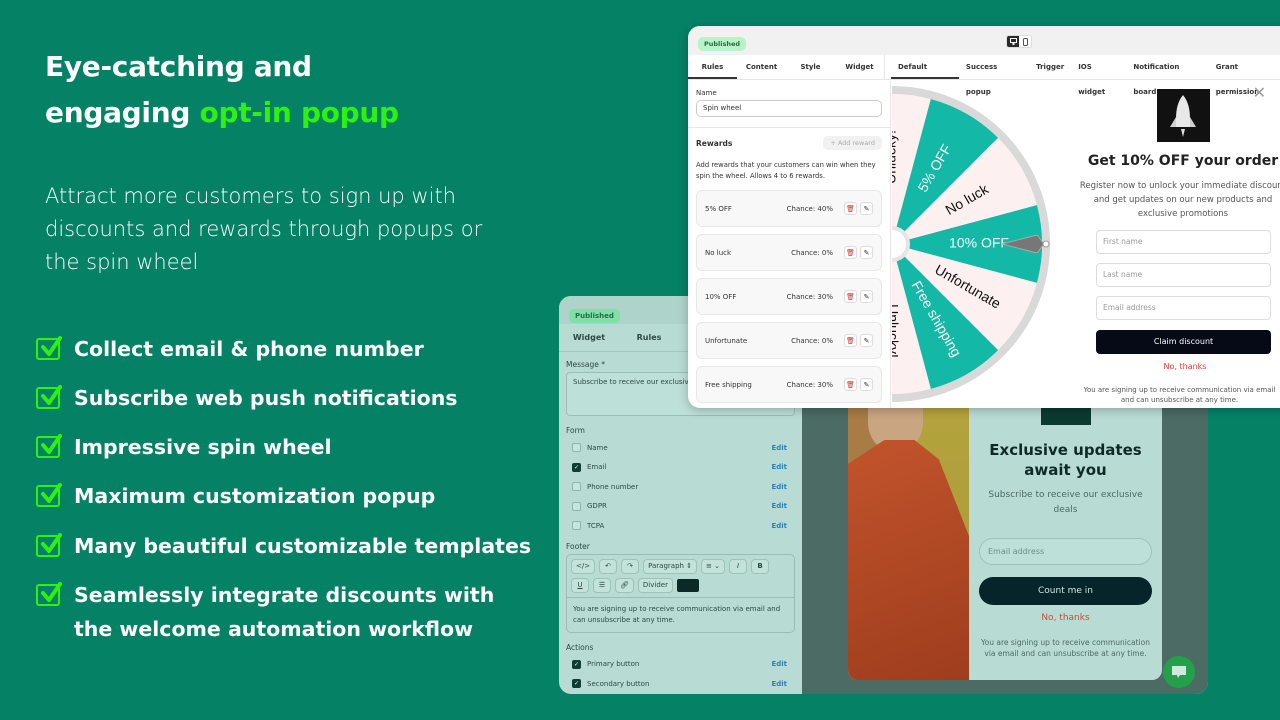  What do you see at coordinates (1098, 75) in the screenshot?
I see `tab-ios-widget: IOS widget` at bounding box center [1098, 75].